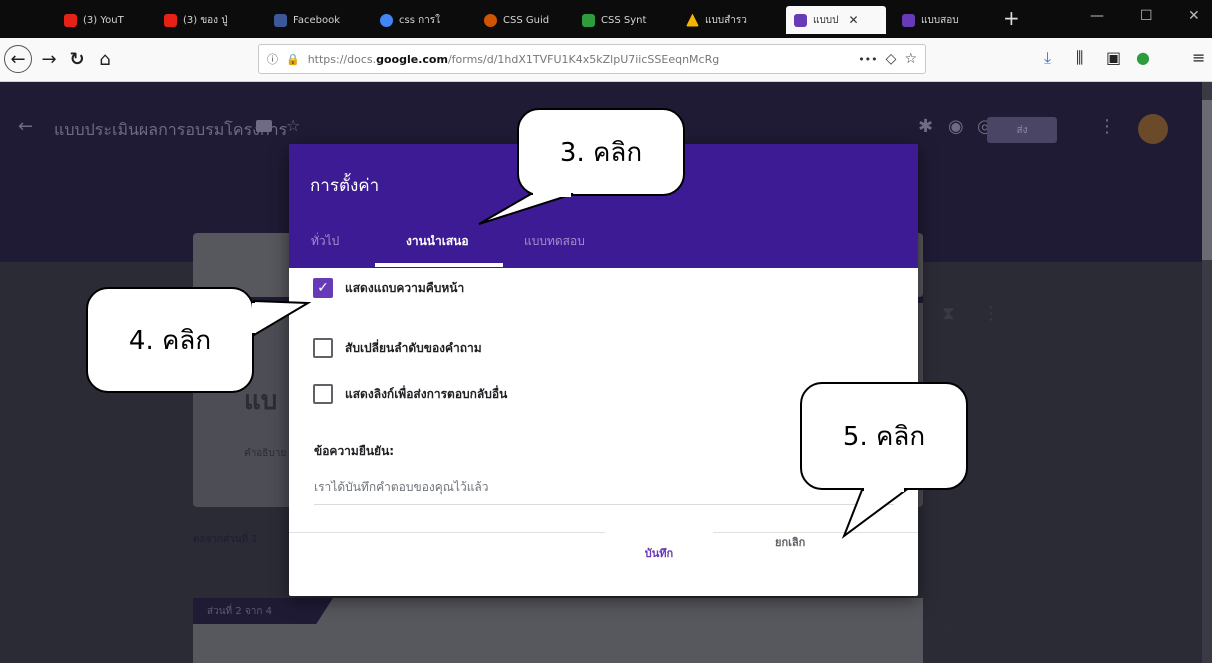 The image size is (1212, 663). I want to click on google-drive-icon, so click(692, 20).